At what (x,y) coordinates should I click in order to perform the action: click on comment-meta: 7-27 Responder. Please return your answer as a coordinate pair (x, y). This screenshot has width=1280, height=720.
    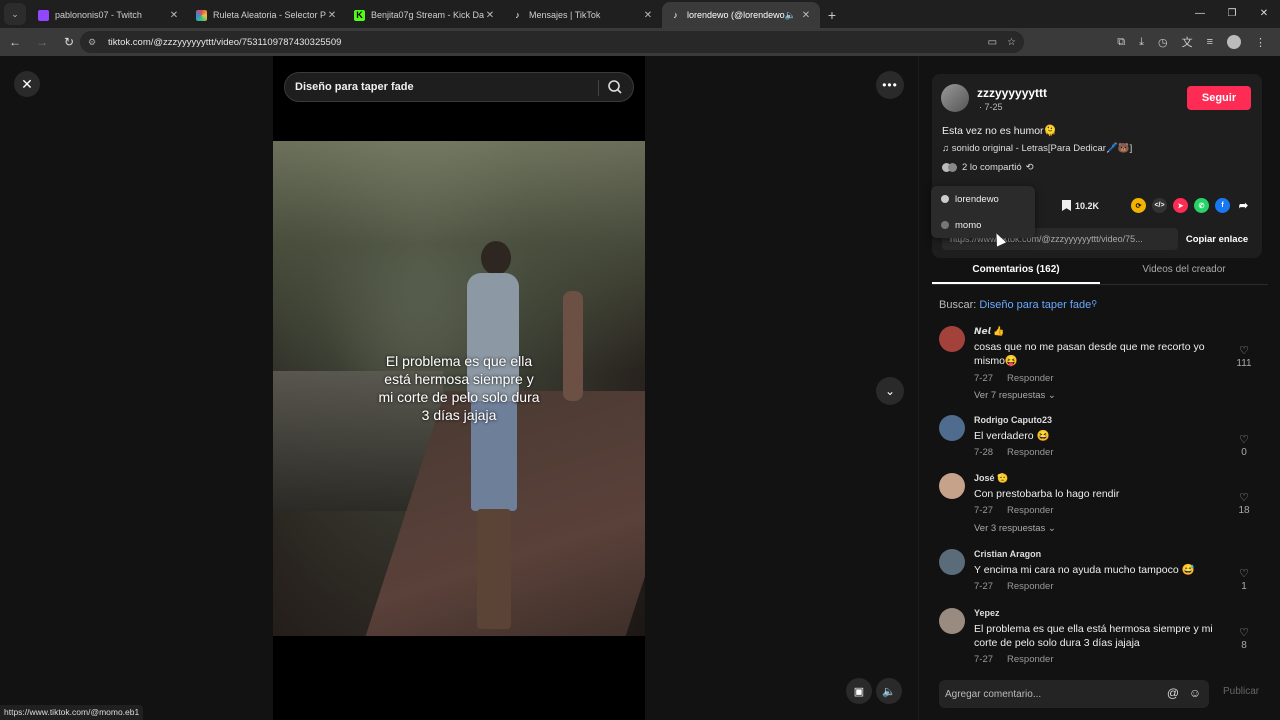
    Looking at the image, I should click on (1014, 510).